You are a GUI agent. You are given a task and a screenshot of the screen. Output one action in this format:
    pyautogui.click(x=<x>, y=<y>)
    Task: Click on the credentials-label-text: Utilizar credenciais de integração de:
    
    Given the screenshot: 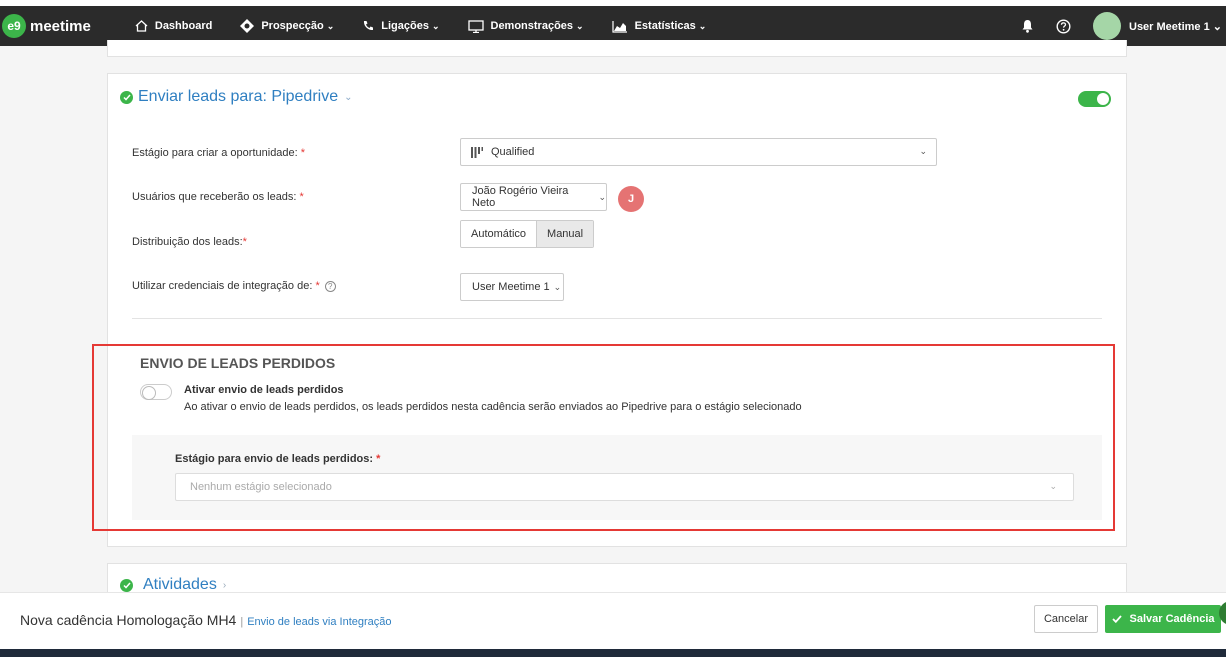 What is the action you would take?
    pyautogui.click(x=222, y=286)
    